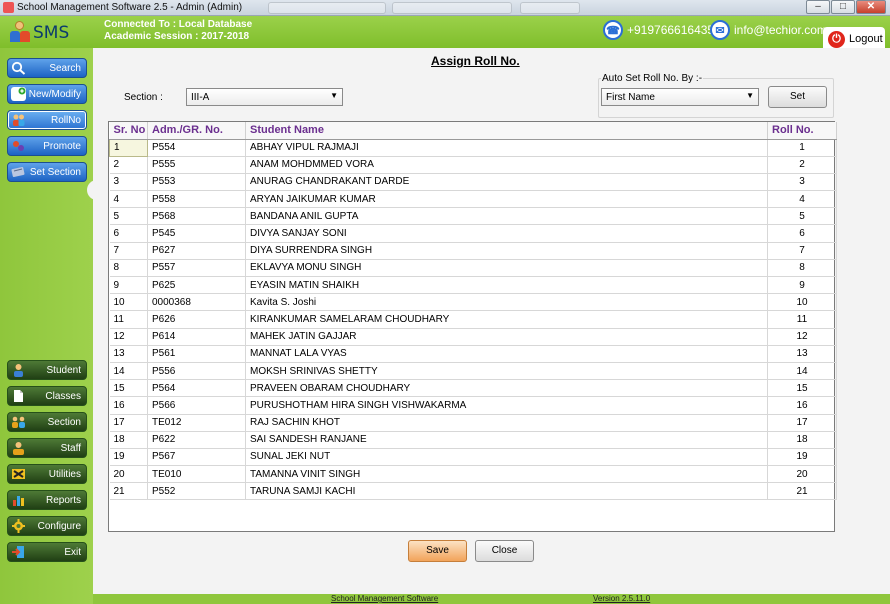  Describe the element at coordinates (802, 233) in the screenshot. I see `cell-roll-no: 6` at that location.